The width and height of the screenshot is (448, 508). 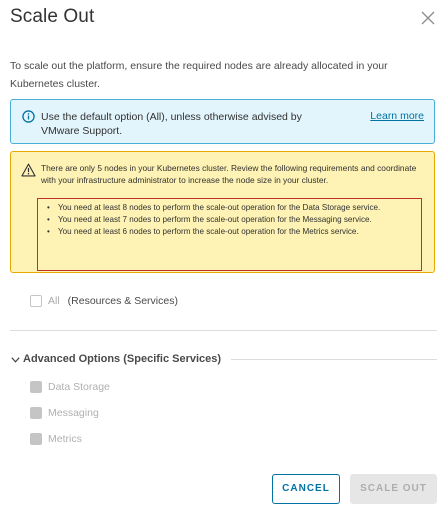 I want to click on data-storage-checkbox, so click(x=36, y=387).